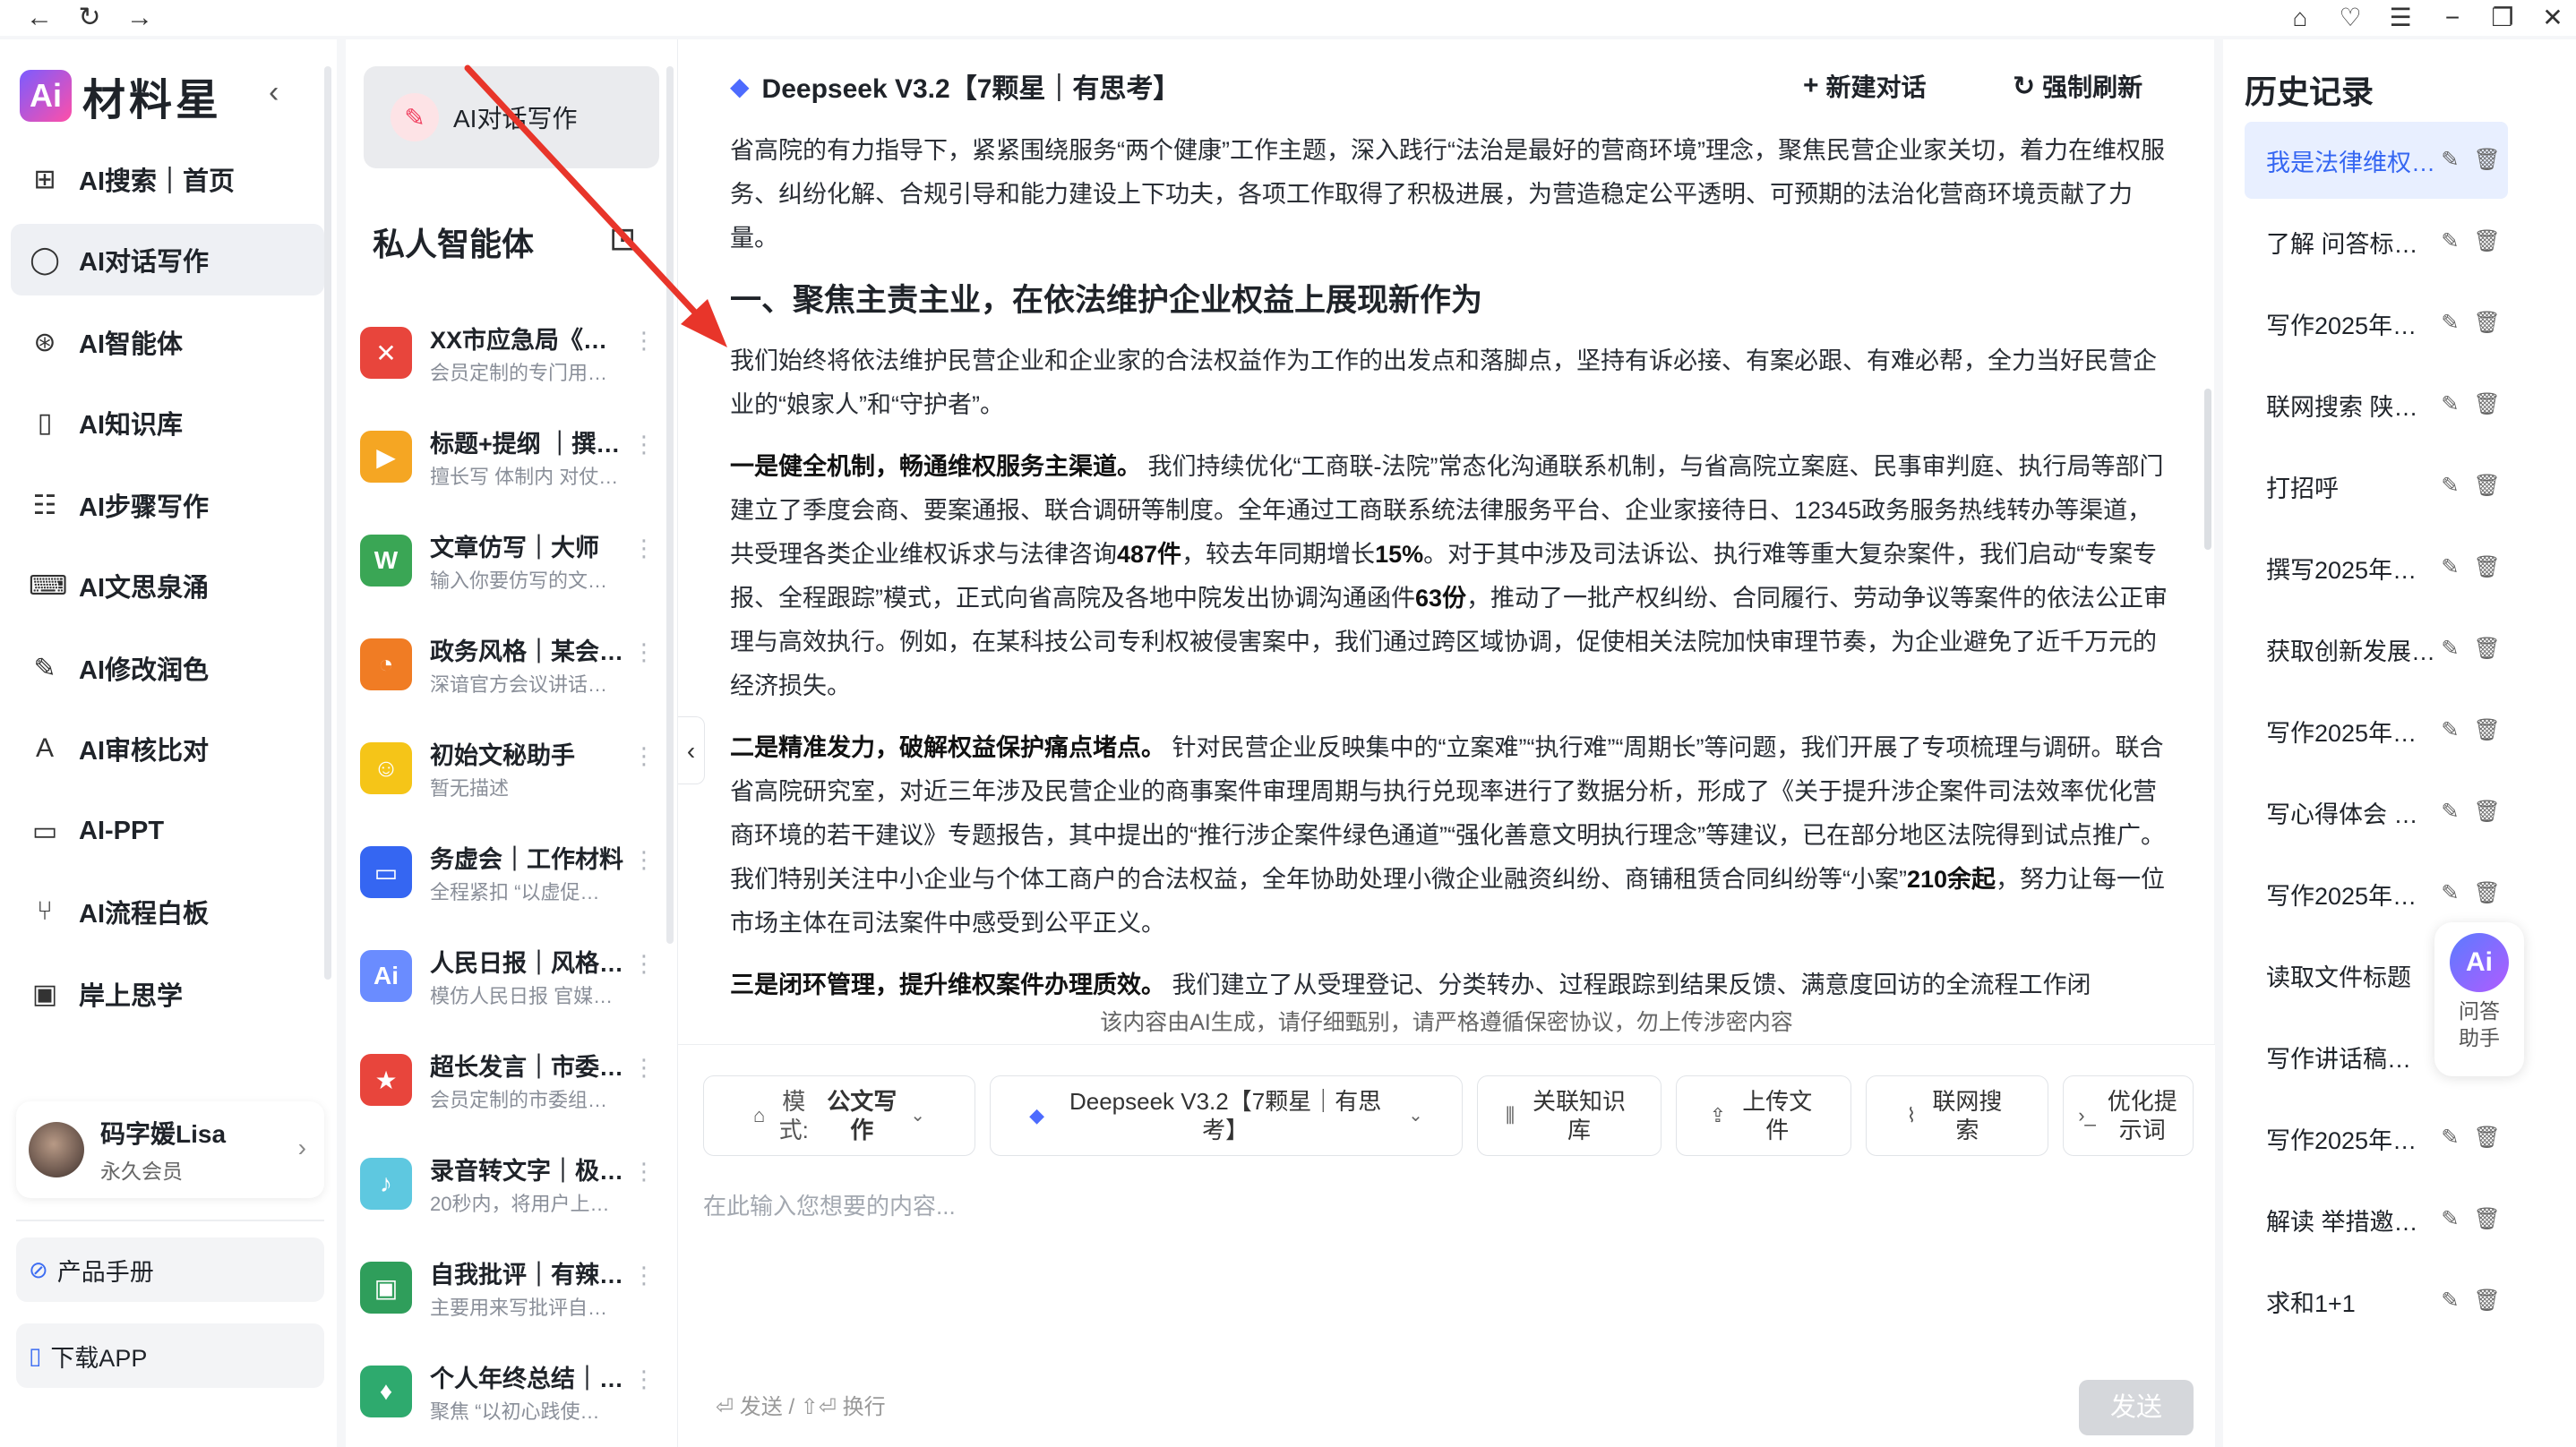 The height and width of the screenshot is (1447, 2576). I want to click on agent-item: ★ 超长发言｜市委… 会员定制的市委组… ⋮, so click(508, 1080).